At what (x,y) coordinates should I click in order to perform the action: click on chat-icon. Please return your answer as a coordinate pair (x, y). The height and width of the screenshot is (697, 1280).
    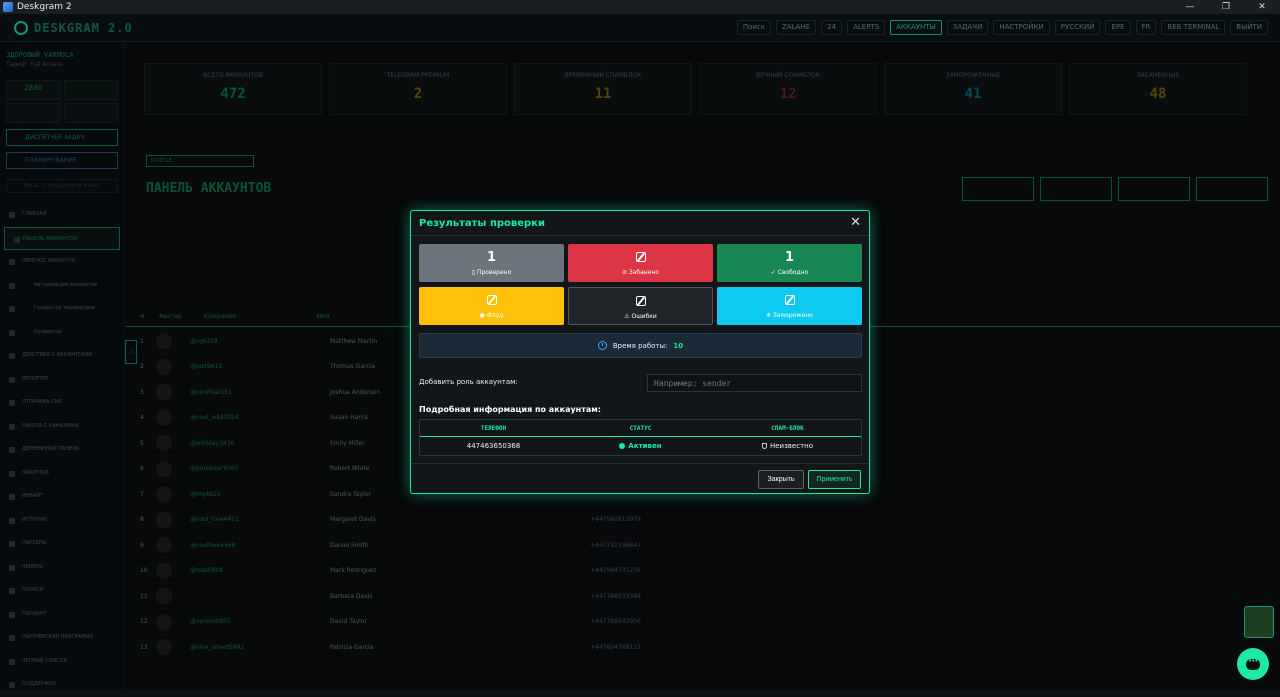
    Looking at the image, I should click on (1253, 663).